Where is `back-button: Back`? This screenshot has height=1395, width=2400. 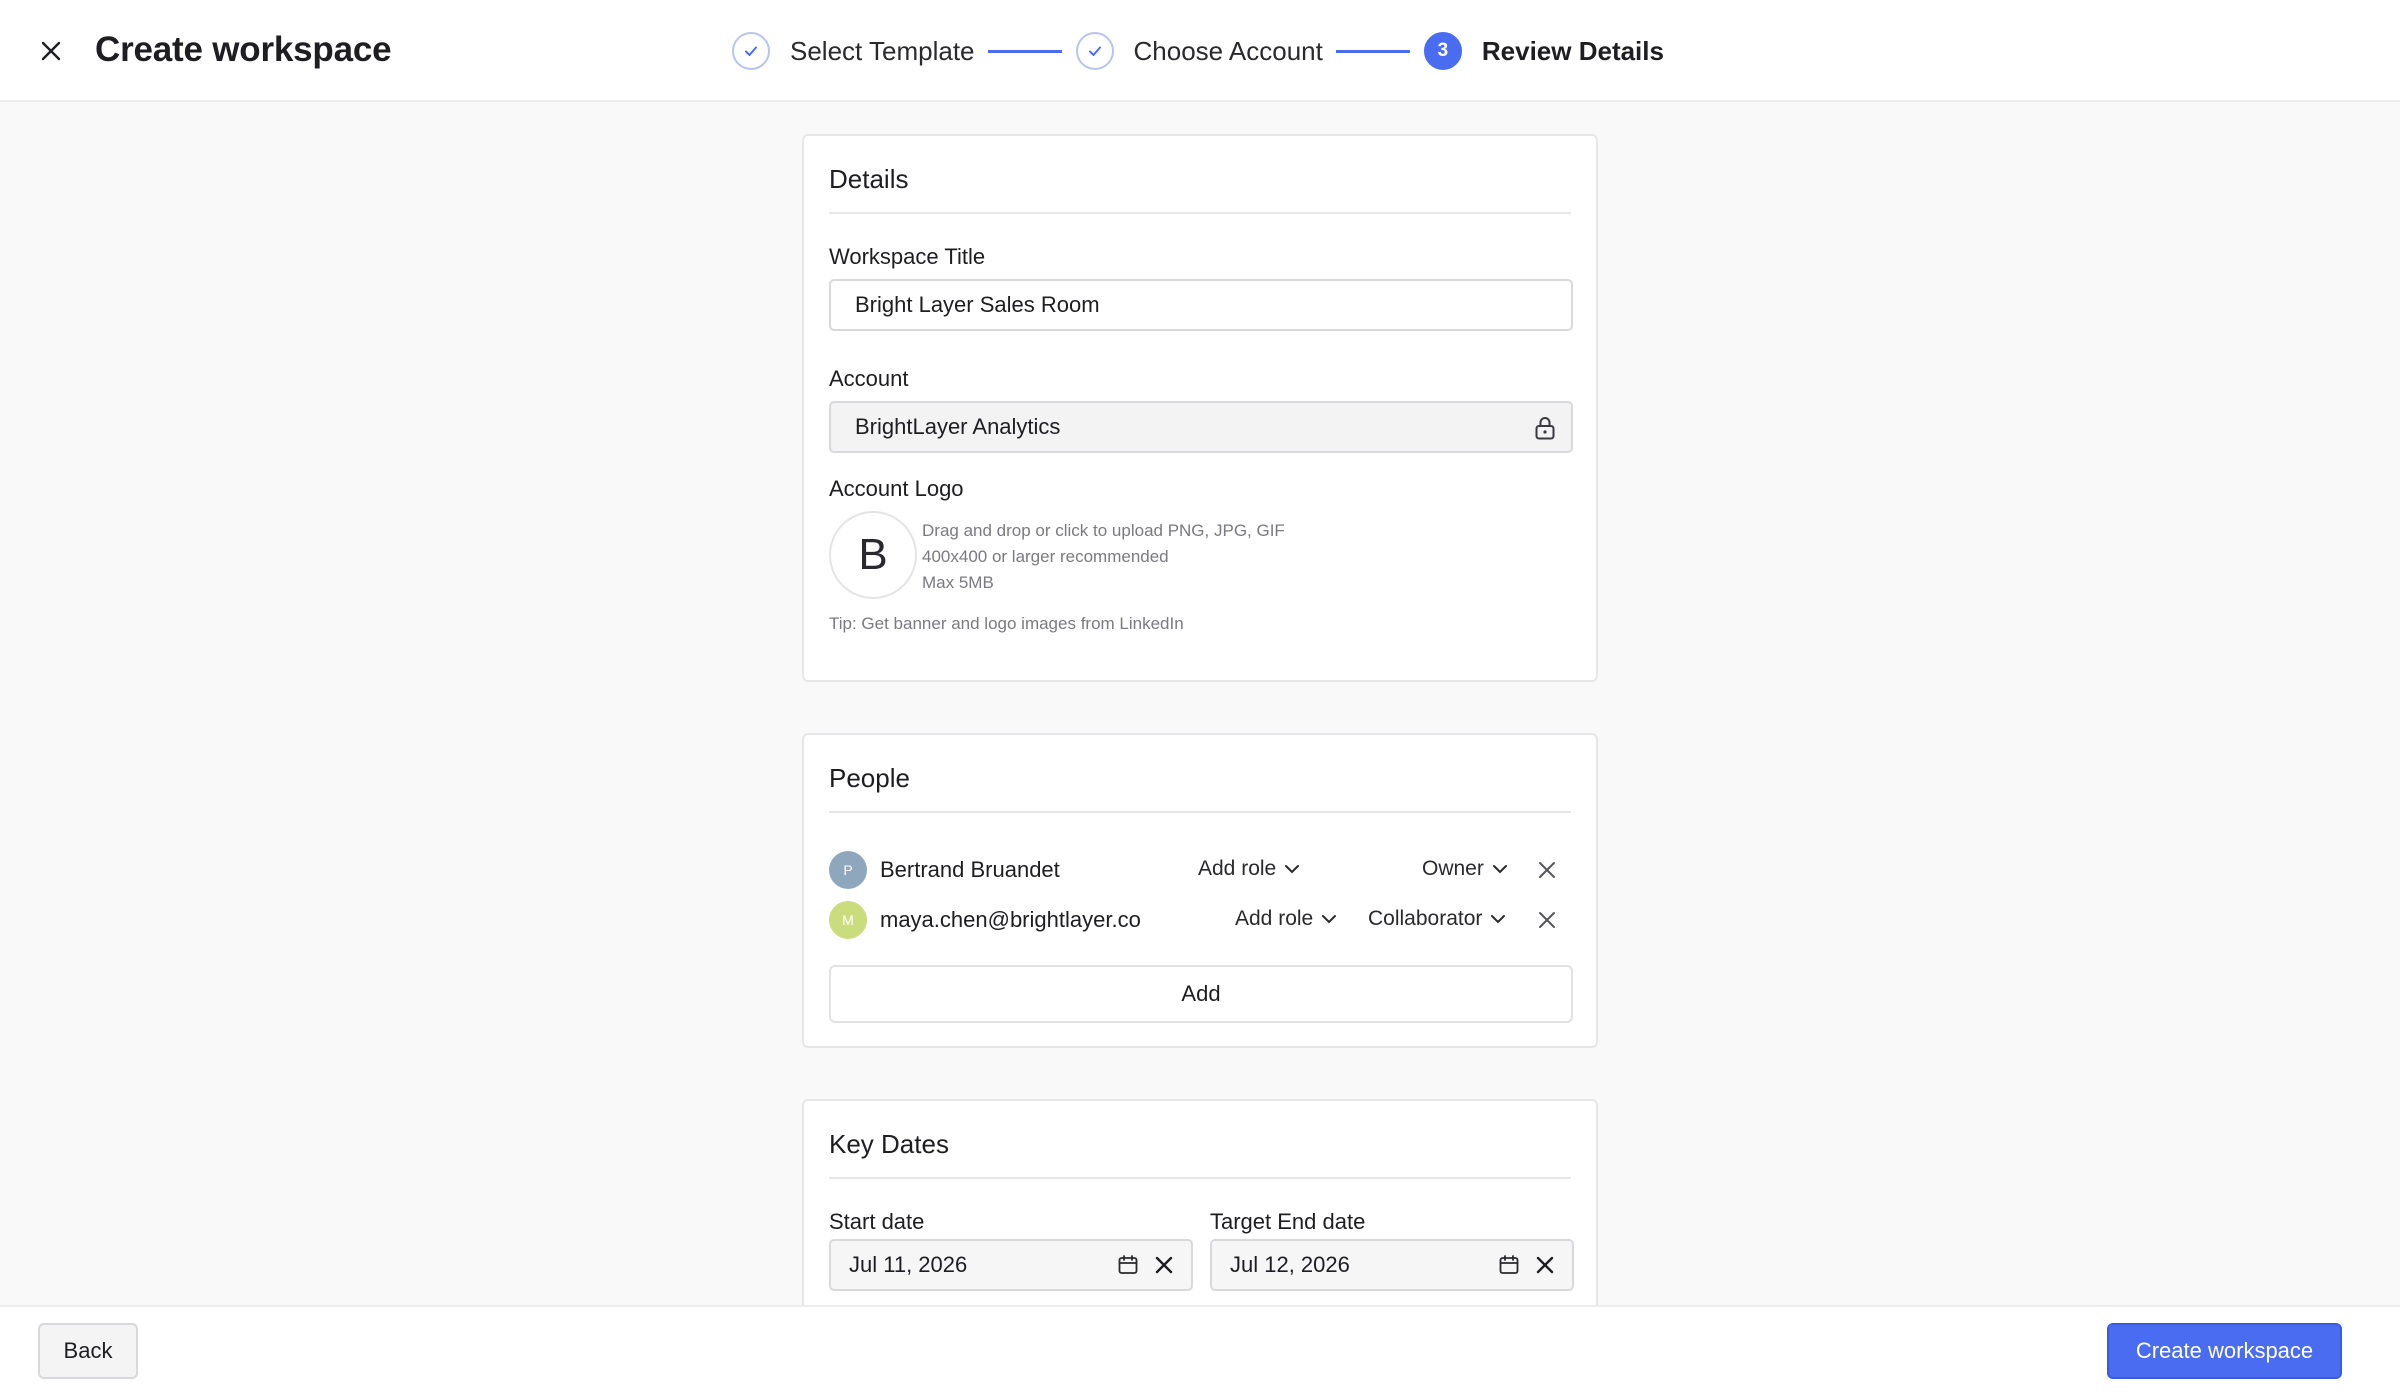
back-button: Back is located at coordinates (88, 1351).